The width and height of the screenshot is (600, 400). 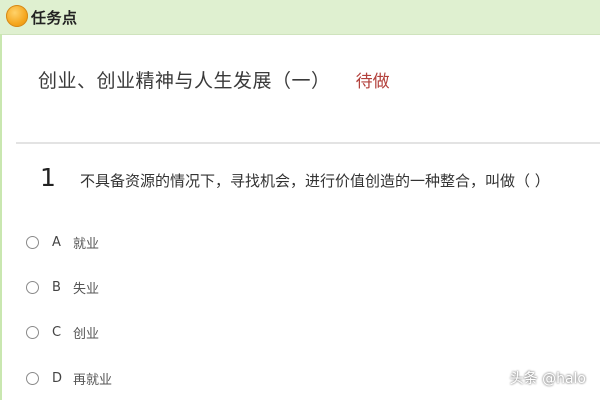 I want to click on task-point-icon, so click(x=17, y=16).